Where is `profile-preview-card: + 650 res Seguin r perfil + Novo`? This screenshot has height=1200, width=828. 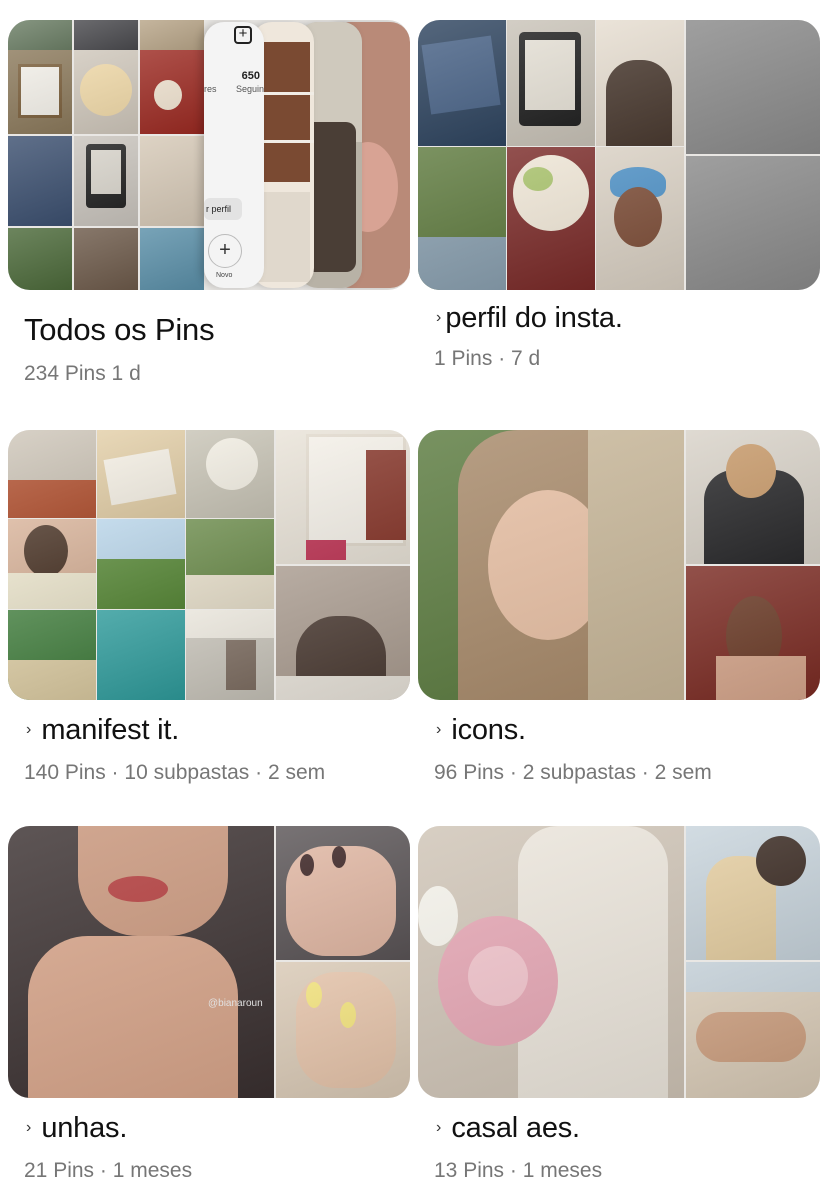
profile-preview-card: + 650 res Seguin r perfil + Novo is located at coordinates (234, 155).